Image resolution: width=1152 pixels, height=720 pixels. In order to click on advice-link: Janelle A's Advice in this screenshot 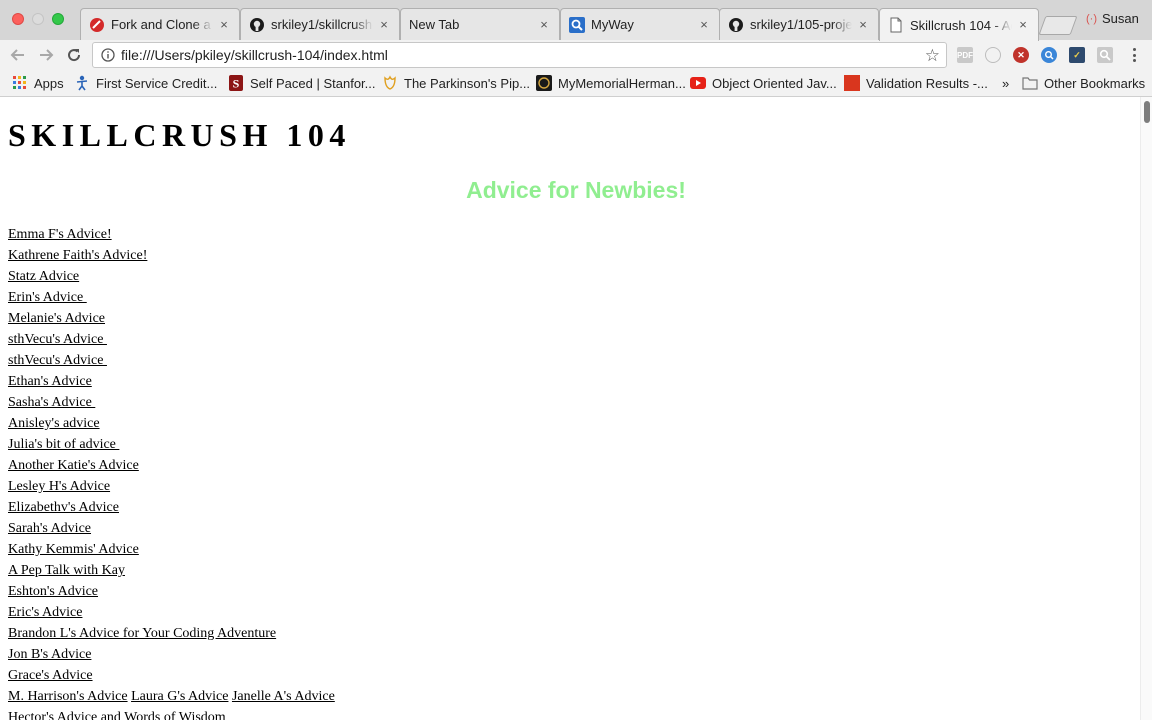, I will do `click(283, 696)`.